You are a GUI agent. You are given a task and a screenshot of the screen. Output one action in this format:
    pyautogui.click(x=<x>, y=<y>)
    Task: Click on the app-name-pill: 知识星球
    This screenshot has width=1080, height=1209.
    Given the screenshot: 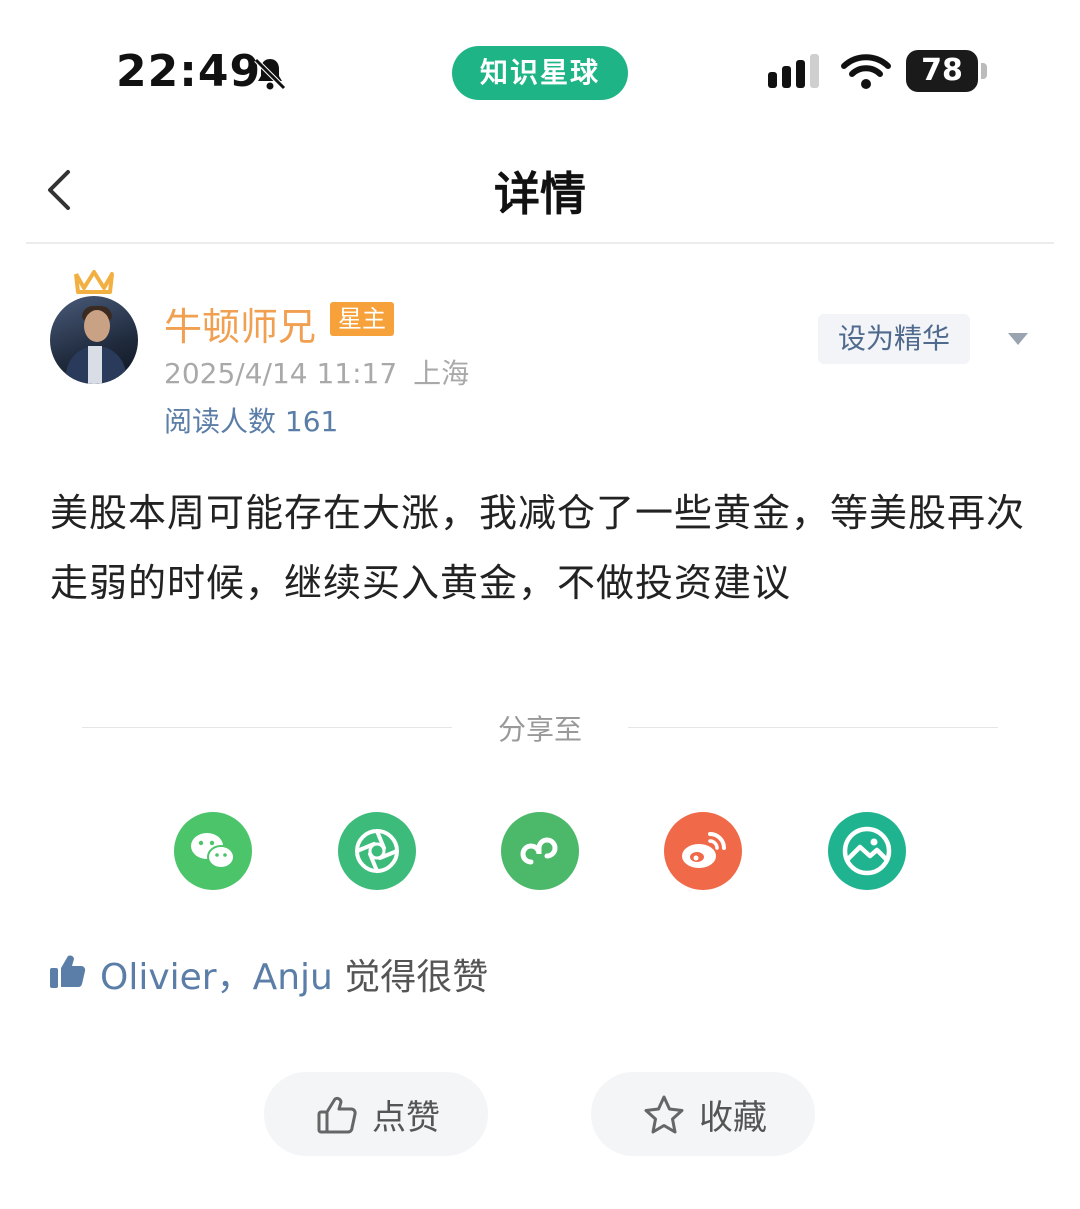 What is the action you would take?
    pyautogui.click(x=540, y=73)
    